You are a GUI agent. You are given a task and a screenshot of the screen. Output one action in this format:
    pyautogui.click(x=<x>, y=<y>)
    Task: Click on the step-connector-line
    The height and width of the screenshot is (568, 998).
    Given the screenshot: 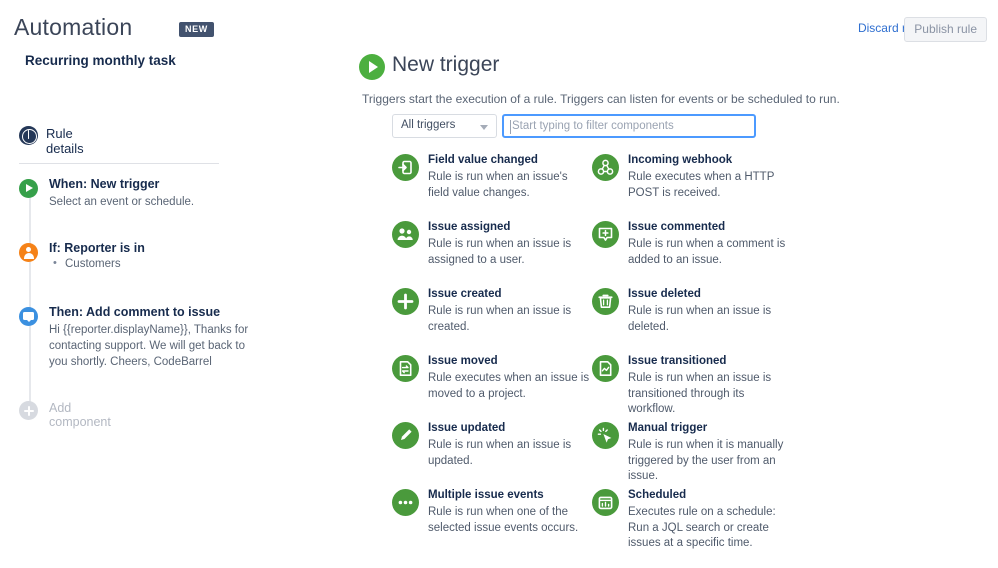 What is the action you would take?
    pyautogui.click(x=29, y=299)
    